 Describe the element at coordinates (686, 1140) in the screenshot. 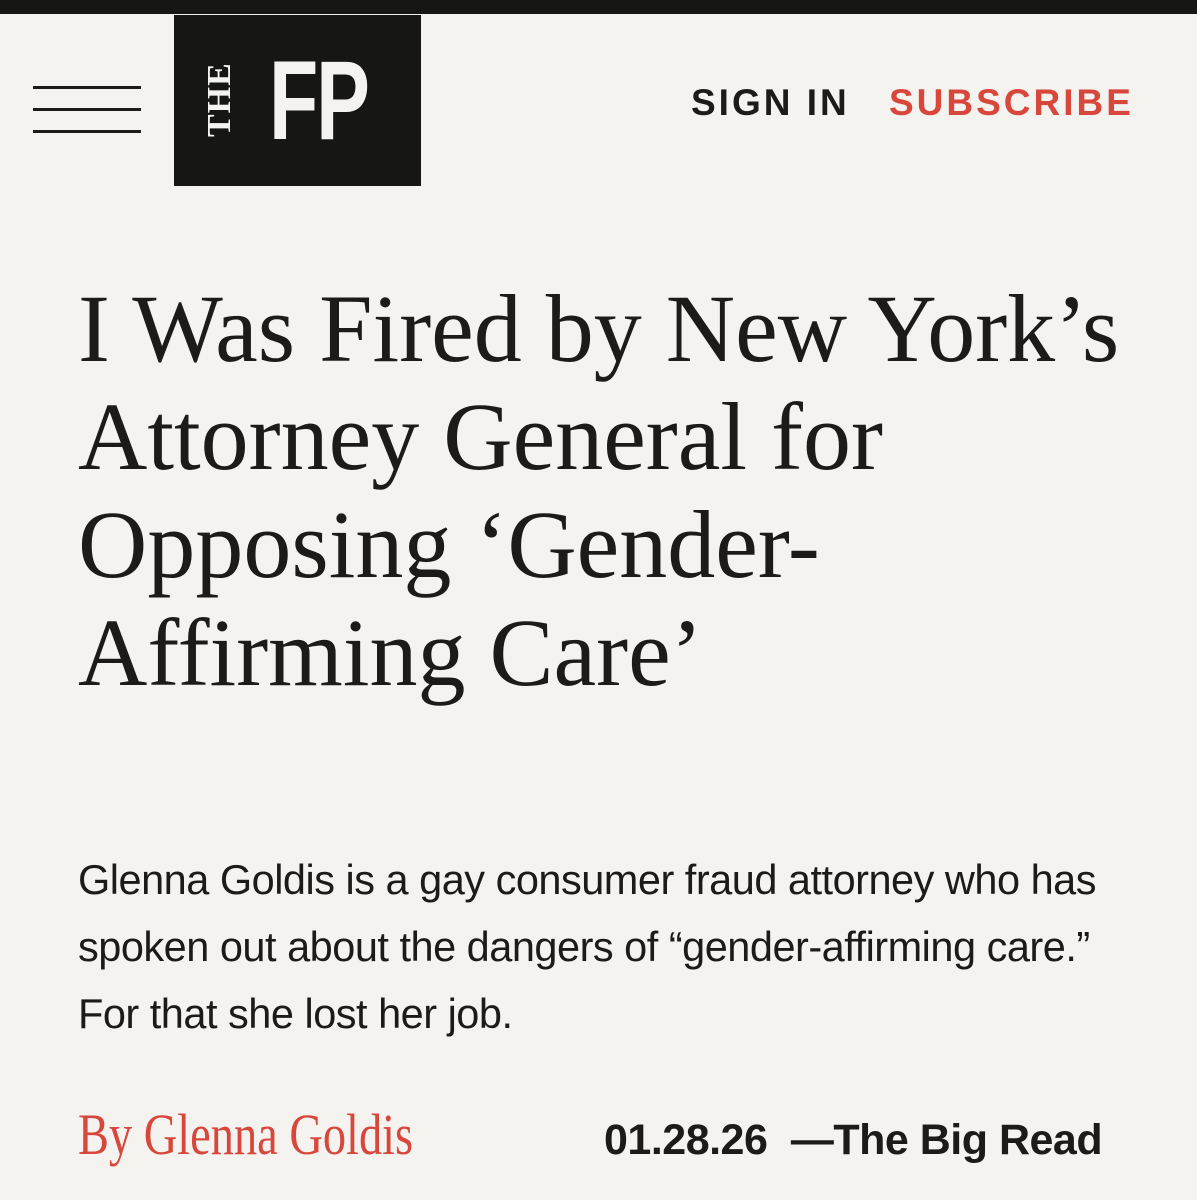

I see `publish-date: 01.28.26` at that location.